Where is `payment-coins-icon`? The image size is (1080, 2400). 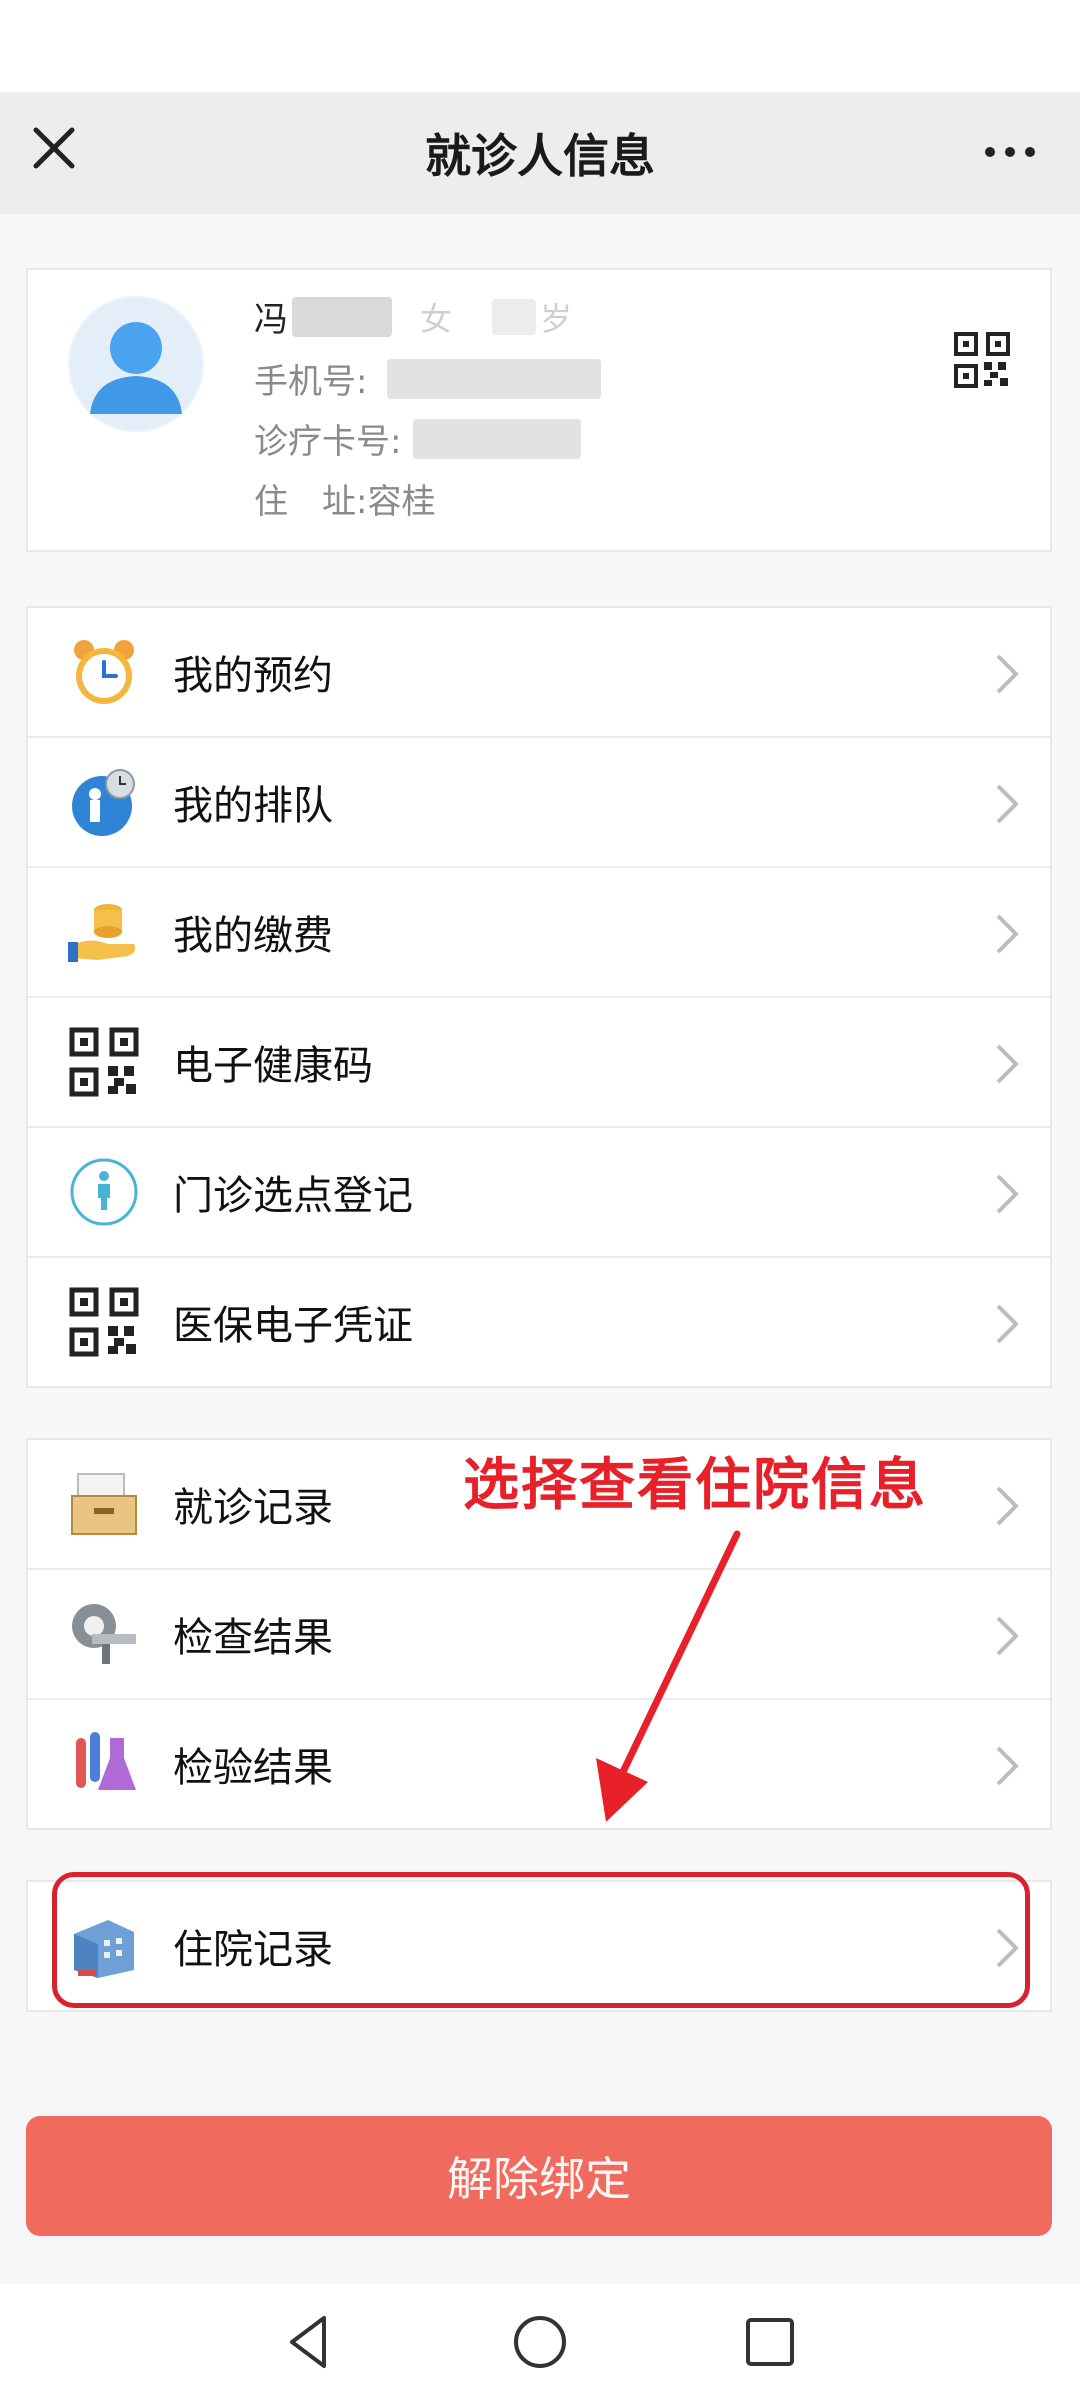
payment-coins-icon is located at coordinates (102, 933).